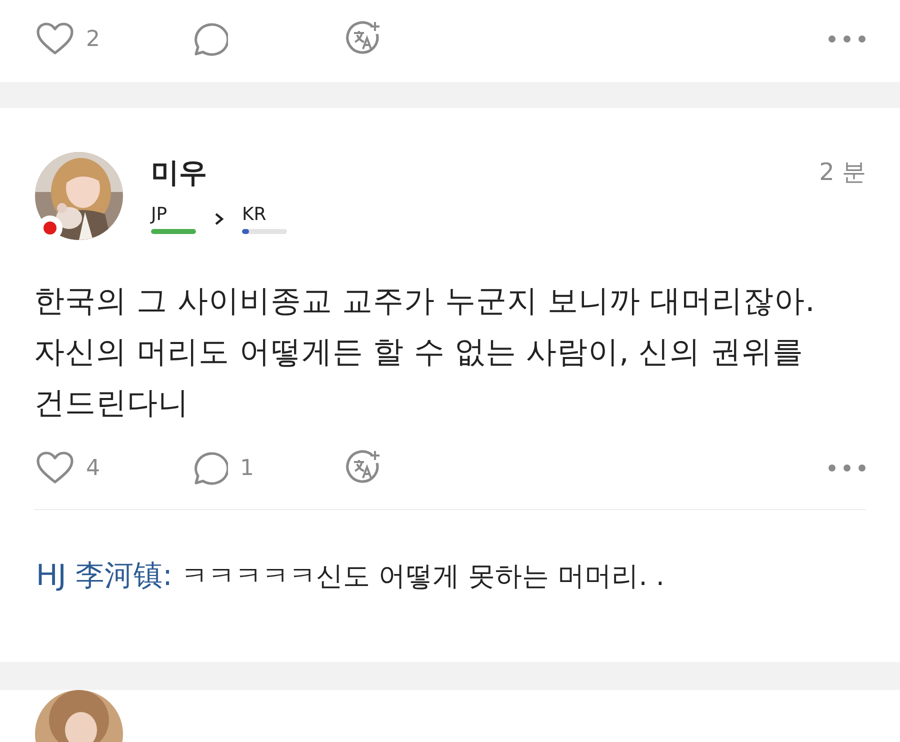  Describe the element at coordinates (842, 172) in the screenshot. I see `post-time: 2 분` at that location.